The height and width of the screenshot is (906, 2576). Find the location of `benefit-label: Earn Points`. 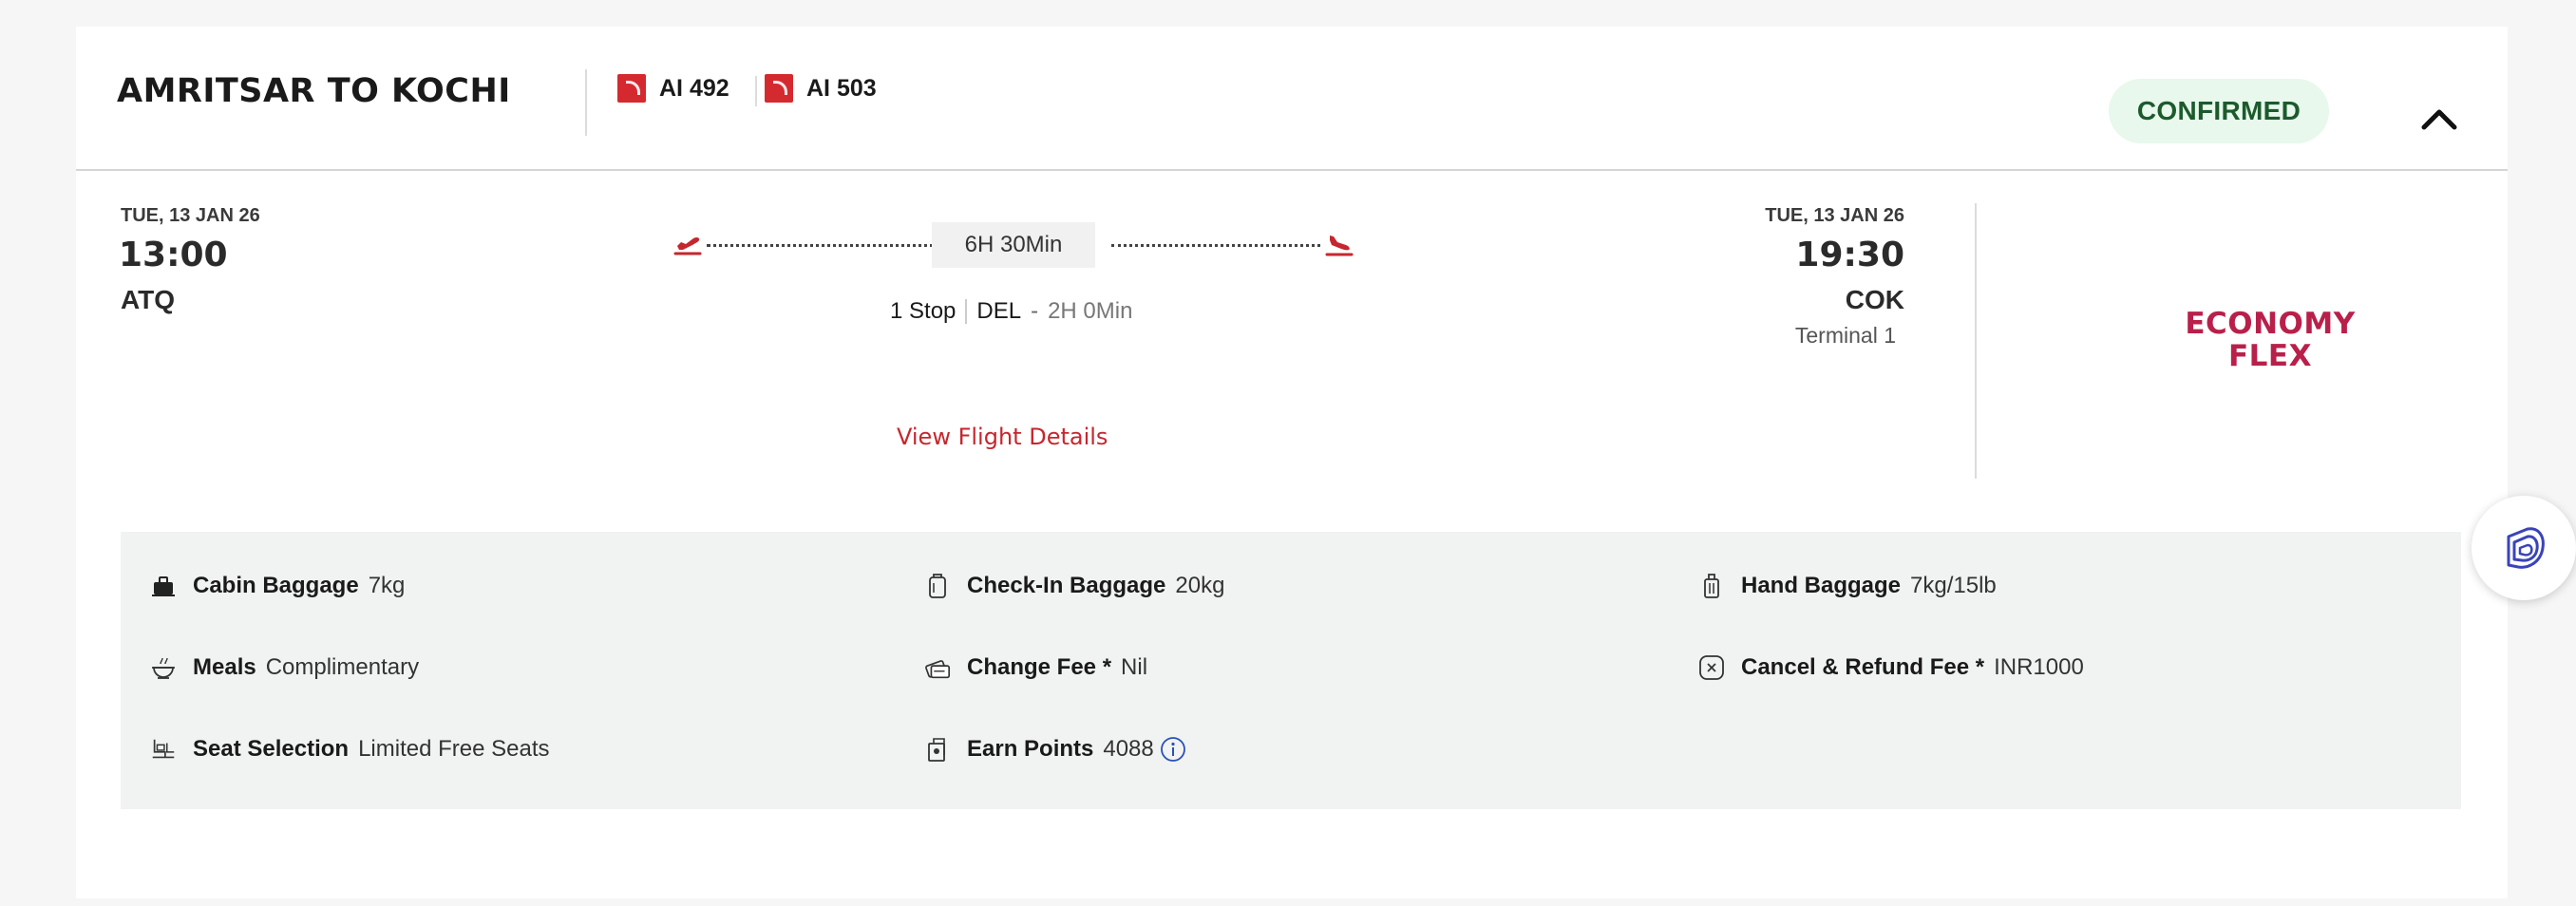

benefit-label: Earn Points is located at coordinates (1030, 749).